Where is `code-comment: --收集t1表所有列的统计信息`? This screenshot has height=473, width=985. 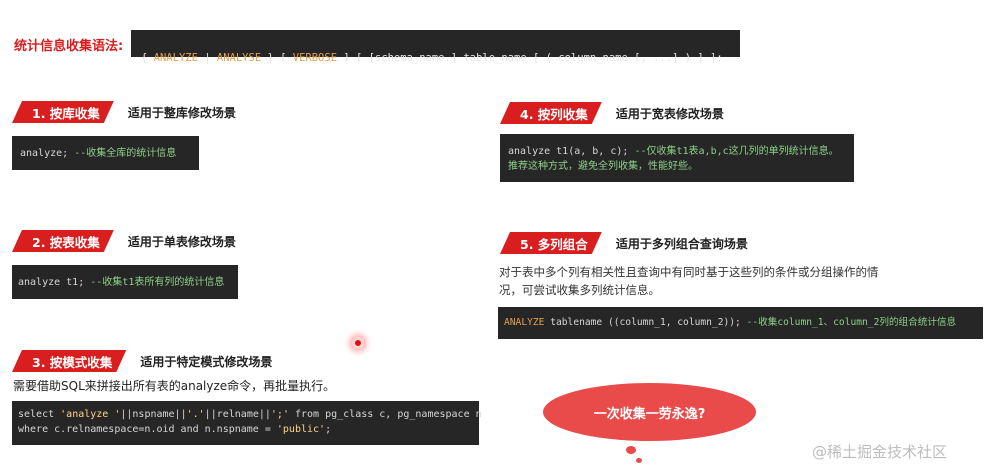 code-comment: --收集t1表所有列的统计信息 is located at coordinates (154, 282).